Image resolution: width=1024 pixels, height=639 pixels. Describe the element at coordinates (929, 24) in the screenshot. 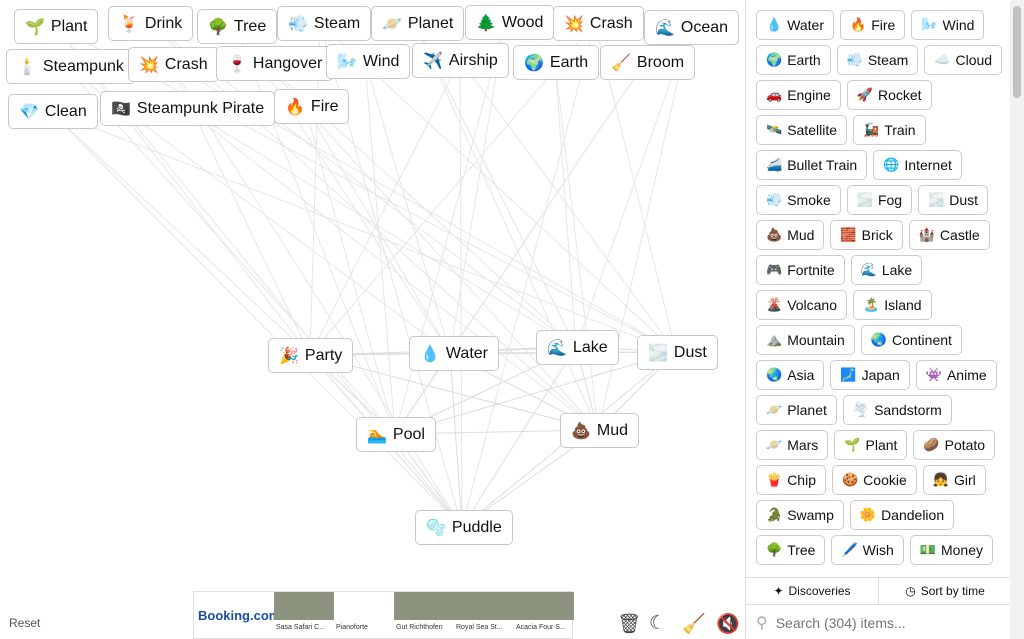

I see `item-emoji-icon: 🌬️` at that location.